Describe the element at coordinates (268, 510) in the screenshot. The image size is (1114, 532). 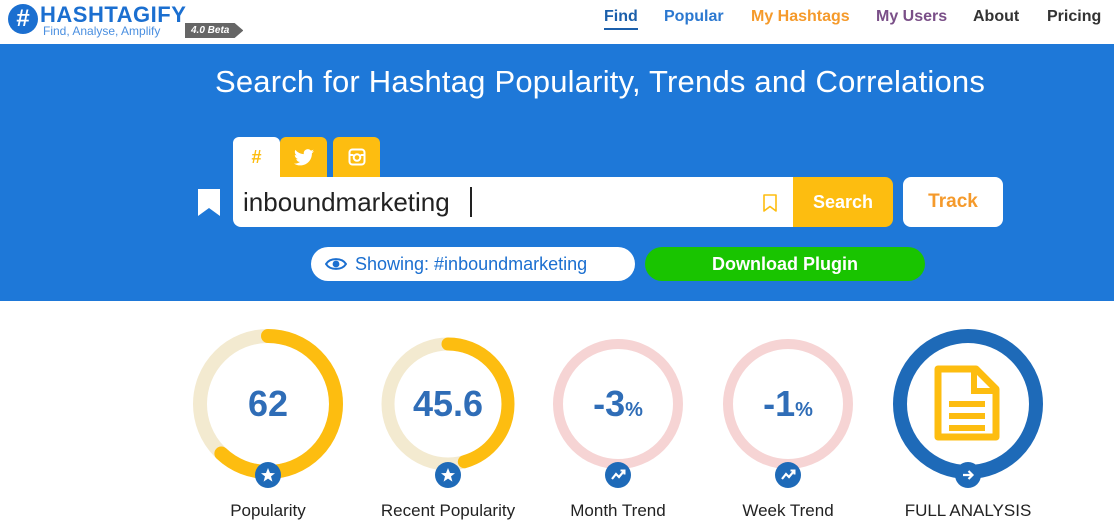
I see `popularity-label: Popularity` at that location.